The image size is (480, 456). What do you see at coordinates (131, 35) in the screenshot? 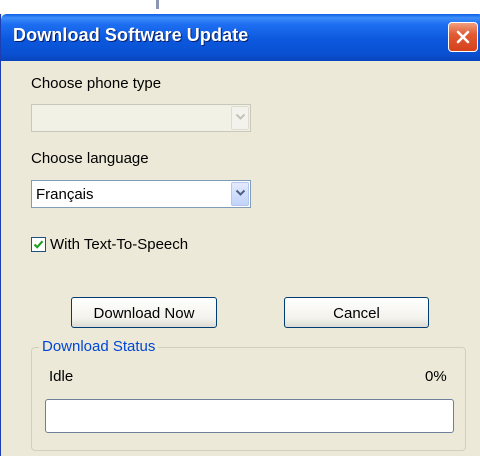
I see `window-title: Download Software Update` at bounding box center [131, 35].